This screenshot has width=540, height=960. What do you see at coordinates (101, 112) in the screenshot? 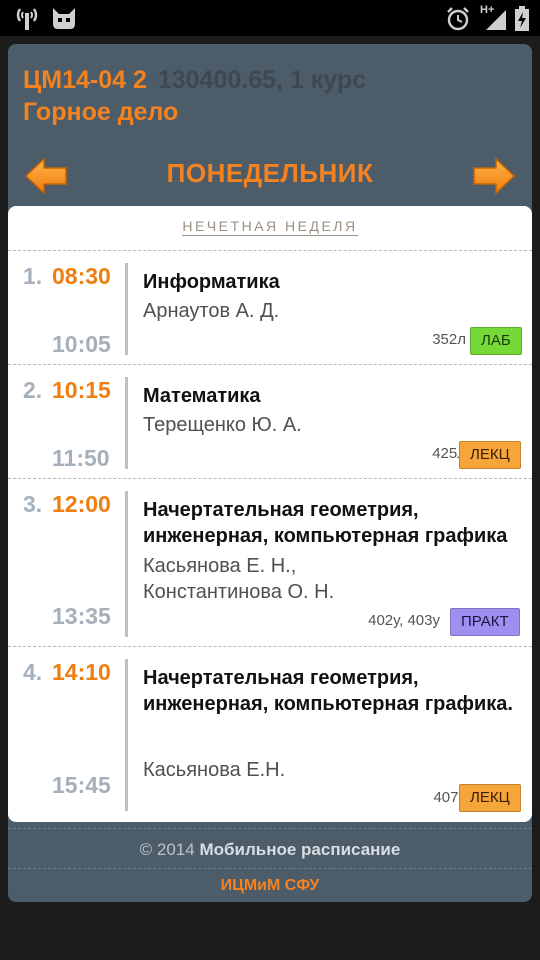
I see `specialty-title: Горное дело` at bounding box center [101, 112].